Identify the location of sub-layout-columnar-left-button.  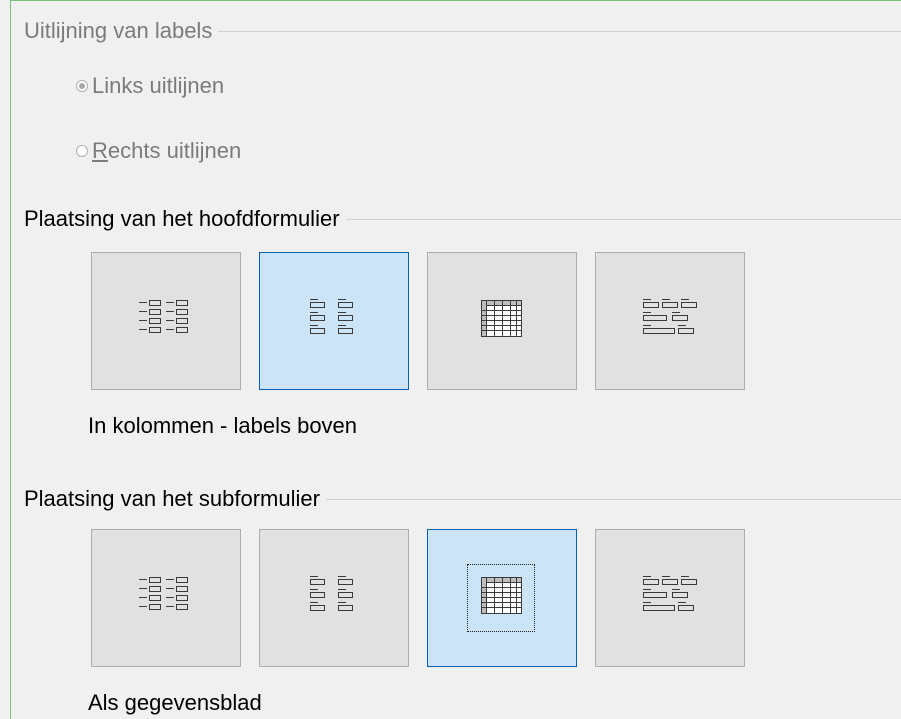
(166, 598).